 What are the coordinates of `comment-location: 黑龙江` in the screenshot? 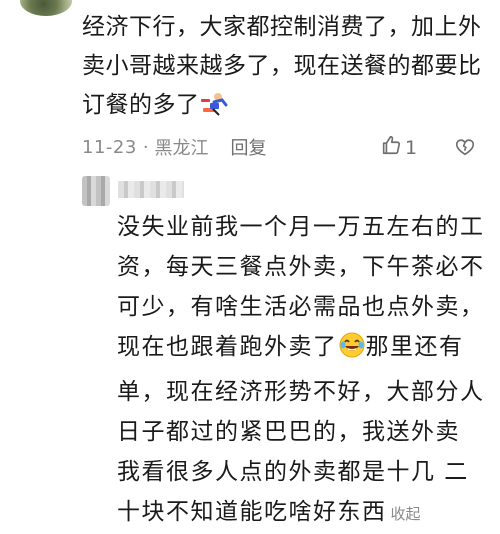 It's located at (181, 148).